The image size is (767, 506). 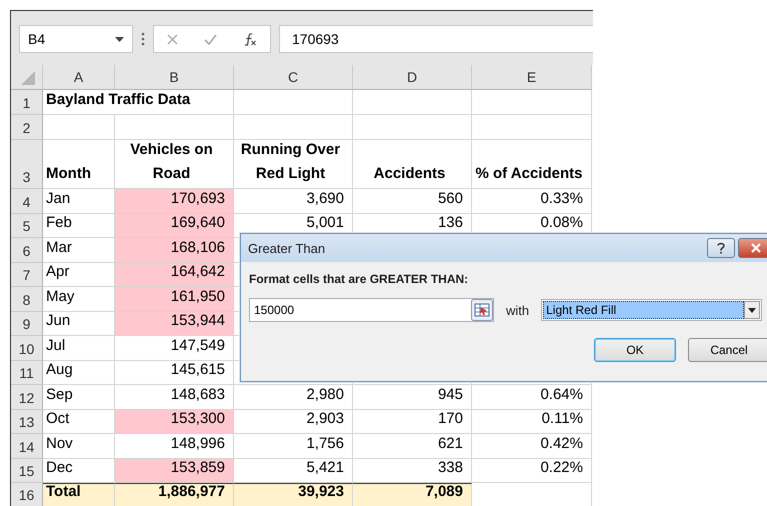 I want to click on row-header: 8, so click(x=27, y=299).